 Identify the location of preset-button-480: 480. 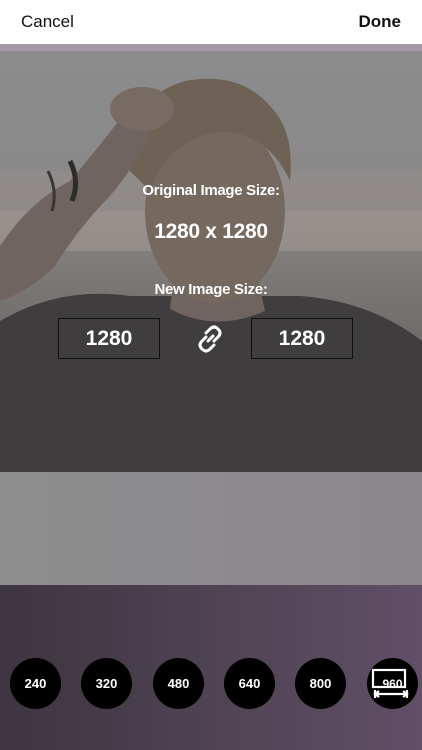
(178, 683).